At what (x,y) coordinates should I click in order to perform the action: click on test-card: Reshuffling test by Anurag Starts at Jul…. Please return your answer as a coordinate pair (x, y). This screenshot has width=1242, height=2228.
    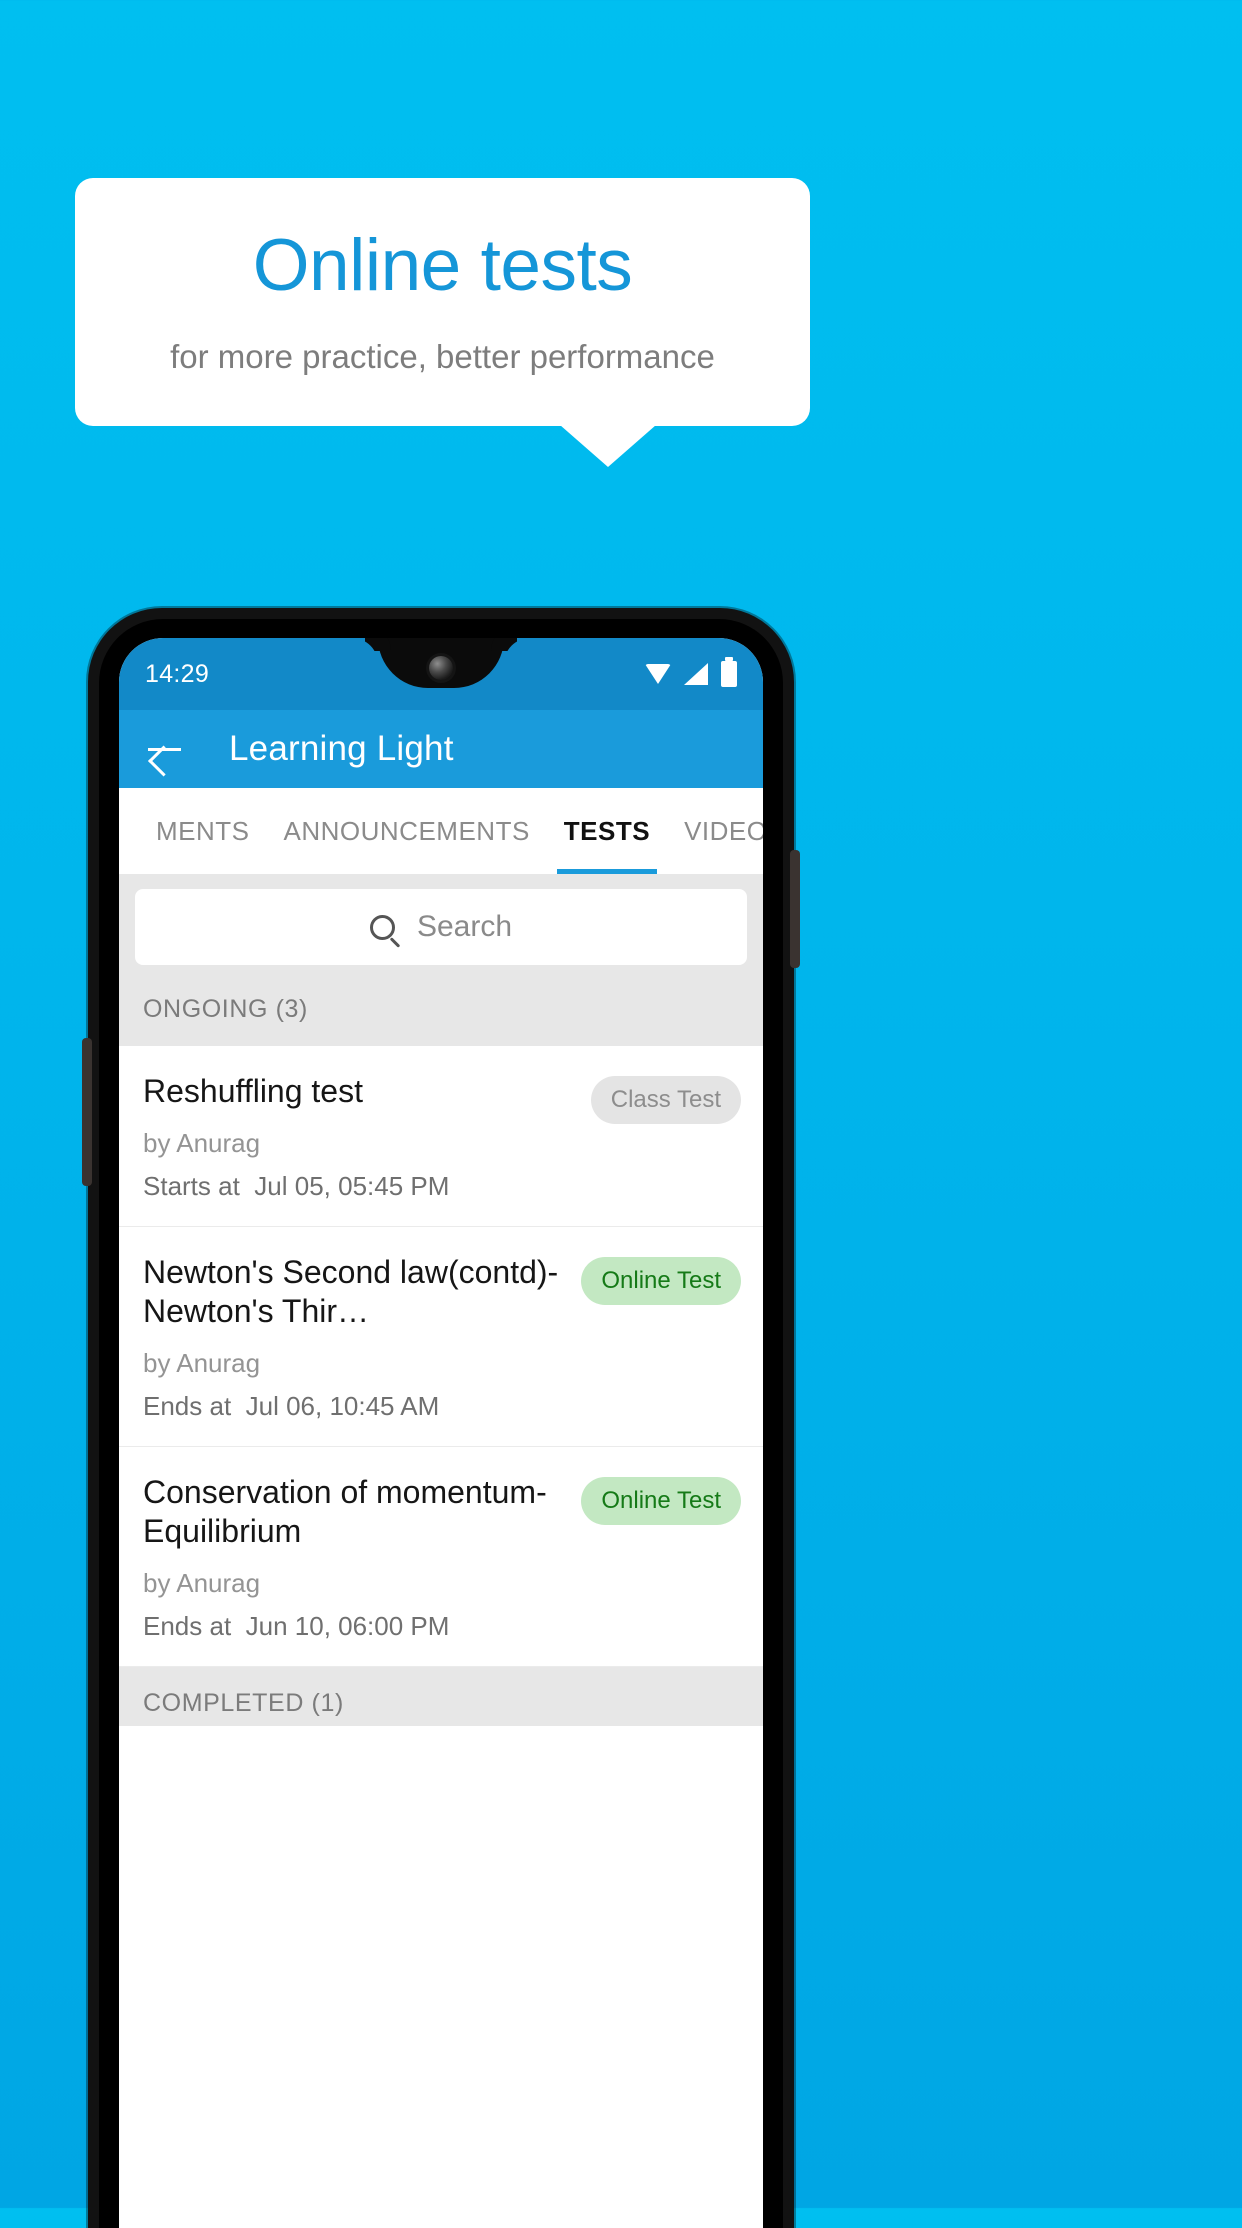
    Looking at the image, I should click on (441, 1137).